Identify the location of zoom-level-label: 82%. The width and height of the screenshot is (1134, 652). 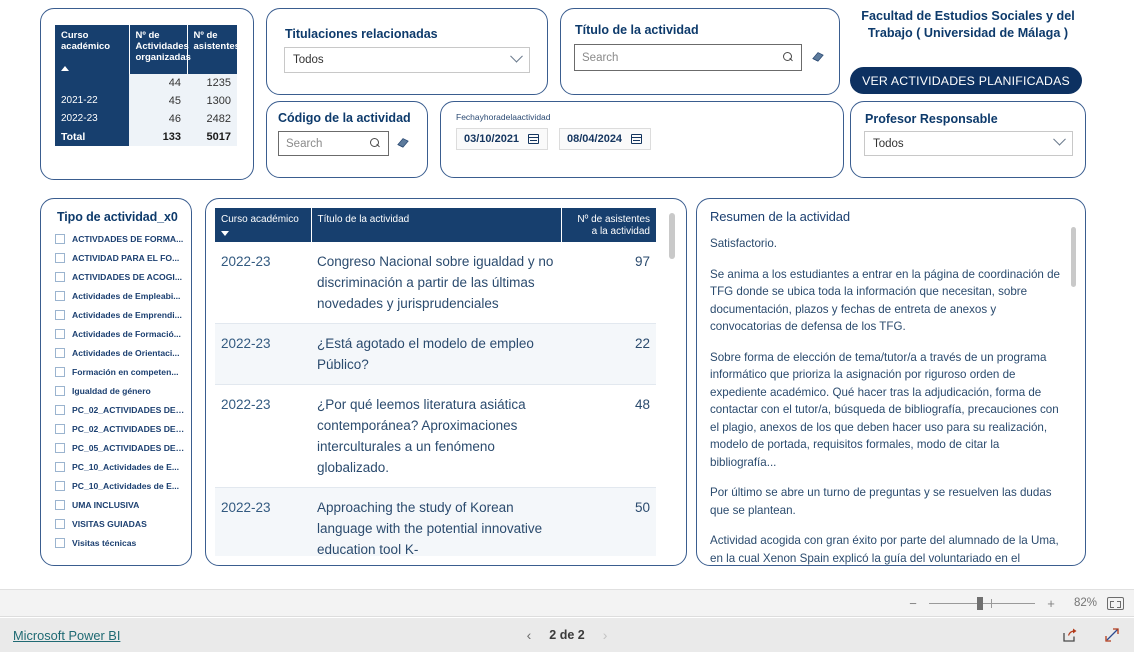
(1085, 603).